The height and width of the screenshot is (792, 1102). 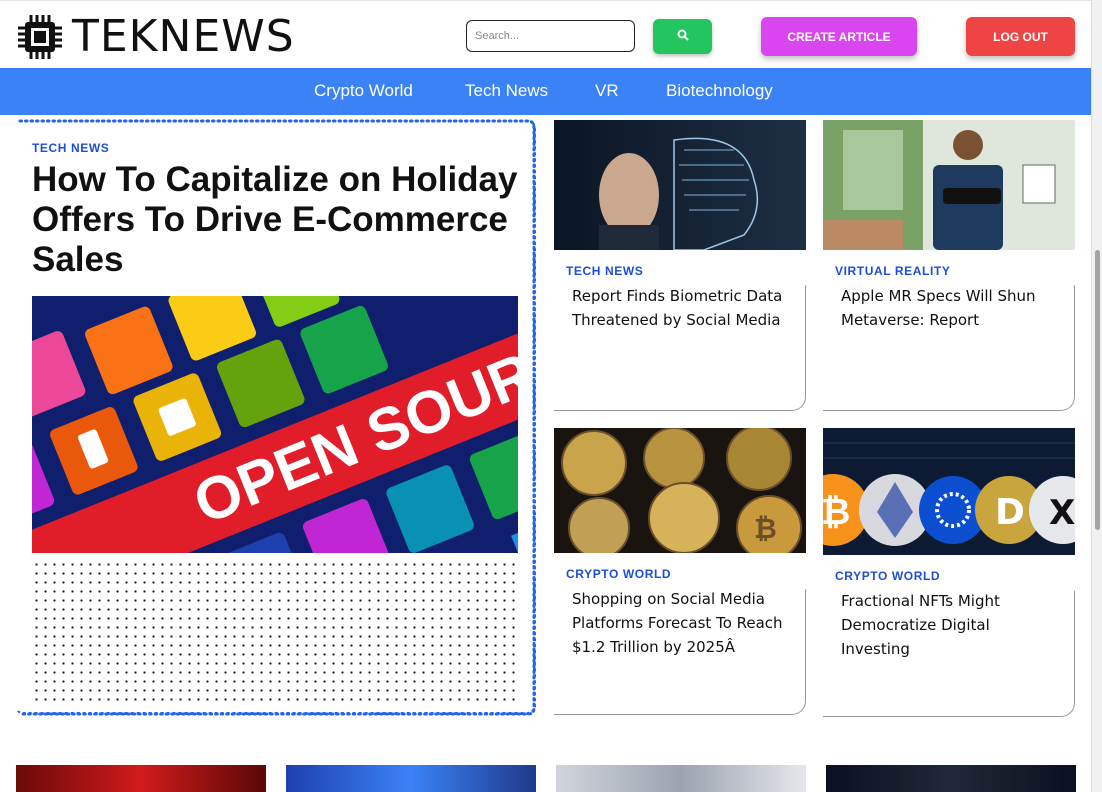 What do you see at coordinates (680, 185) in the screenshot?
I see `card-image-biometric` at bounding box center [680, 185].